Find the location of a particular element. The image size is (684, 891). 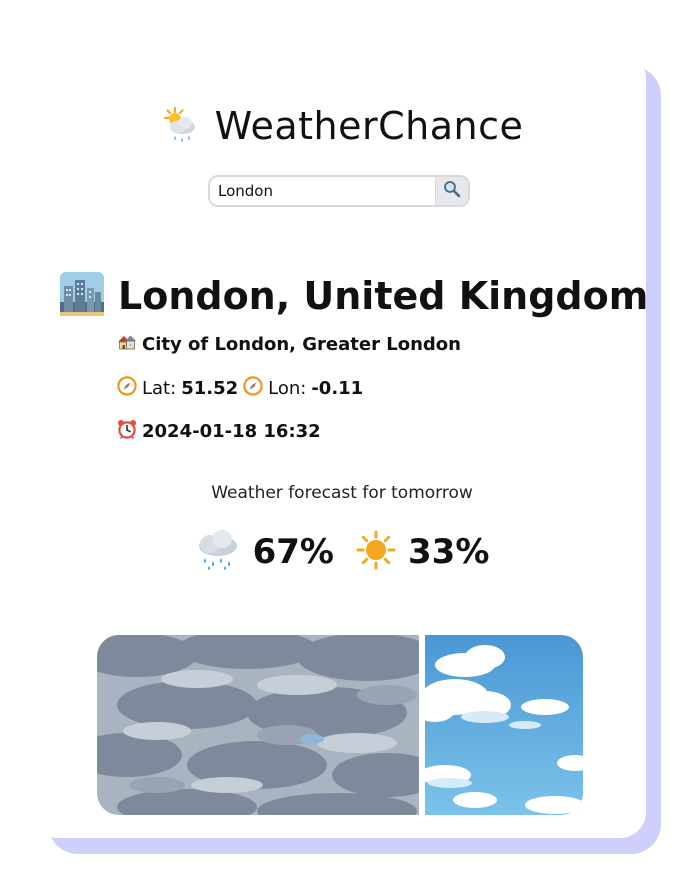

datetime-row: 2024-01-18 16:32 is located at coordinates (219, 431).